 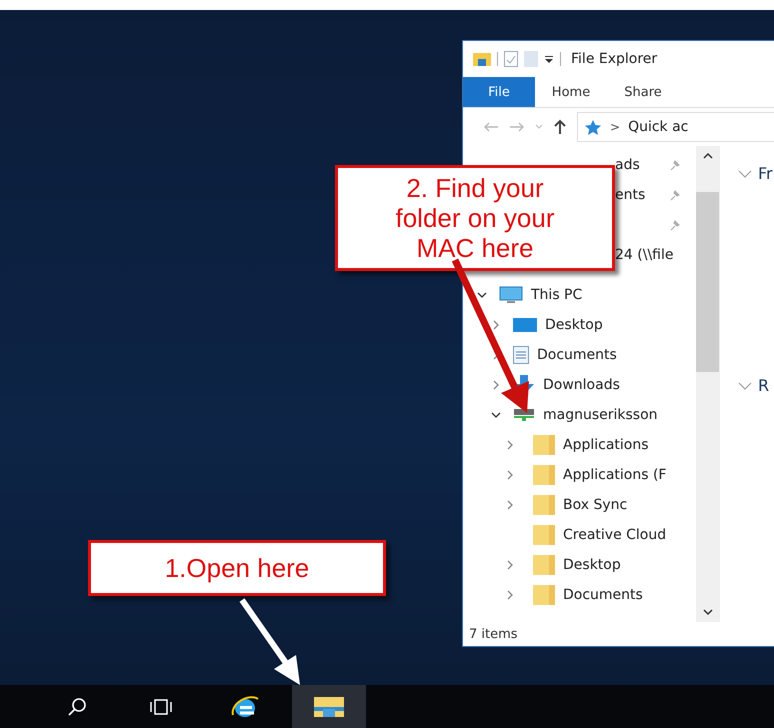 I want to click on document-icon, so click(x=521, y=355).